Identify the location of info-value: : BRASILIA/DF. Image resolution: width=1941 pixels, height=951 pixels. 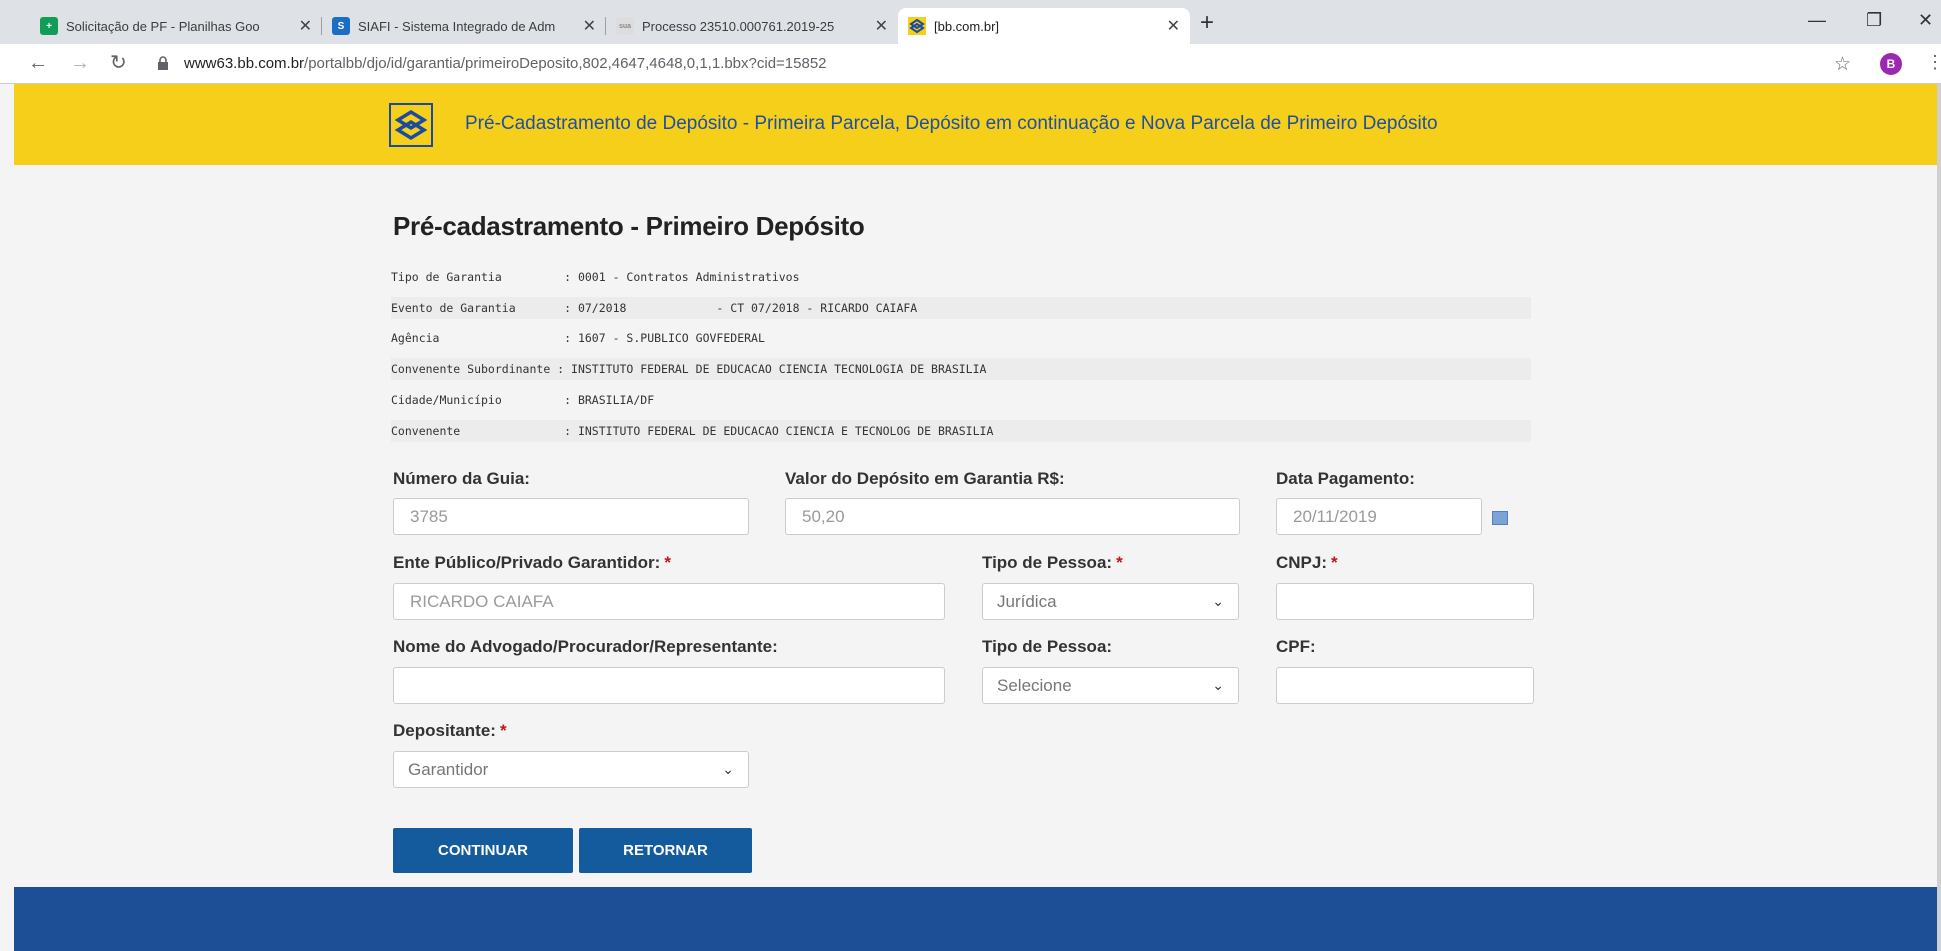
(609, 400).